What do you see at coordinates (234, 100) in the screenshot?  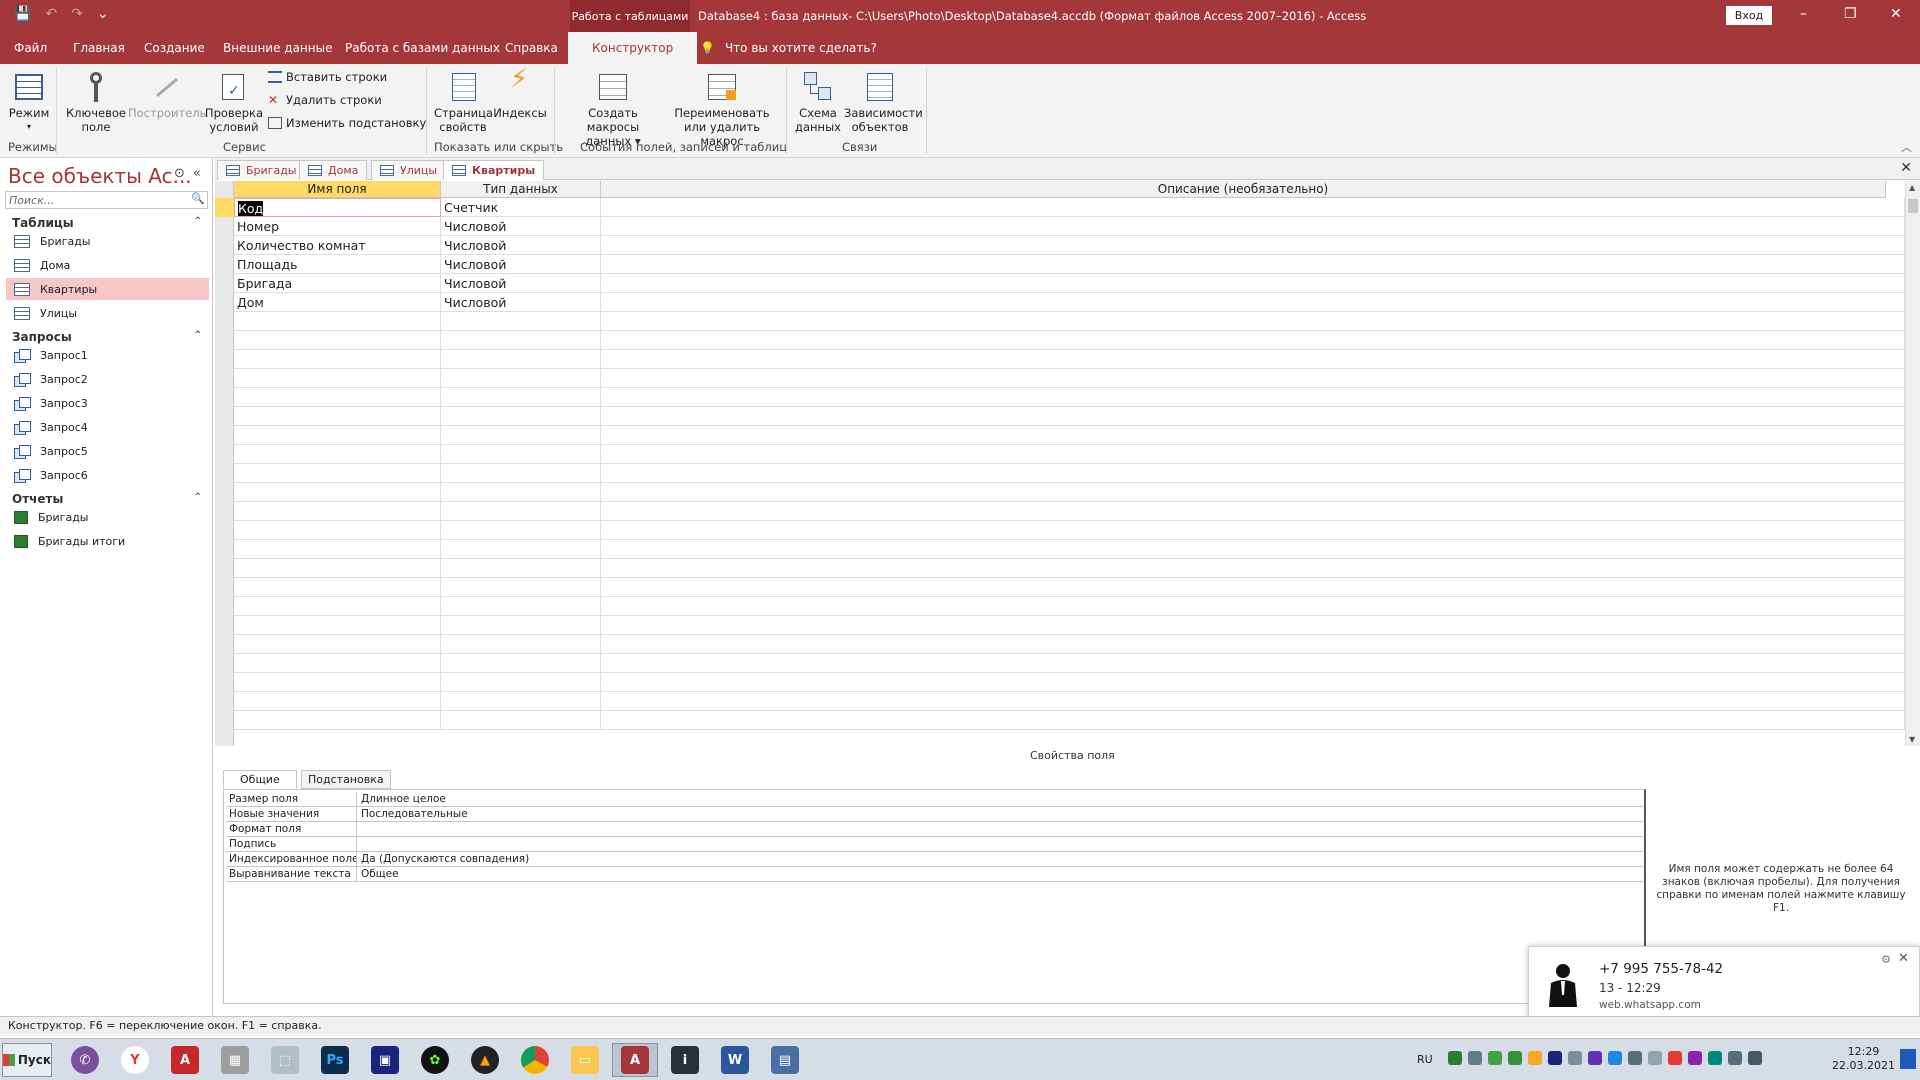 I see `test-validation-button: ✓ Проверка условий` at bounding box center [234, 100].